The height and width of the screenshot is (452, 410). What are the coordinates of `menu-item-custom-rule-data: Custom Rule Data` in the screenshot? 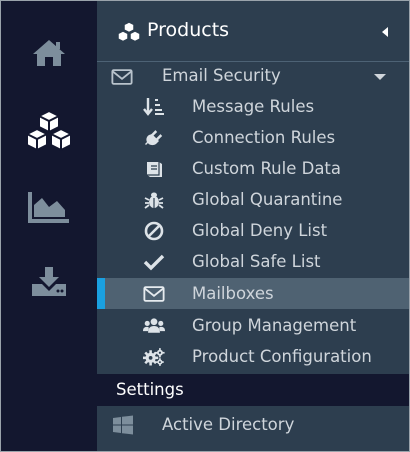 It's located at (253, 168).